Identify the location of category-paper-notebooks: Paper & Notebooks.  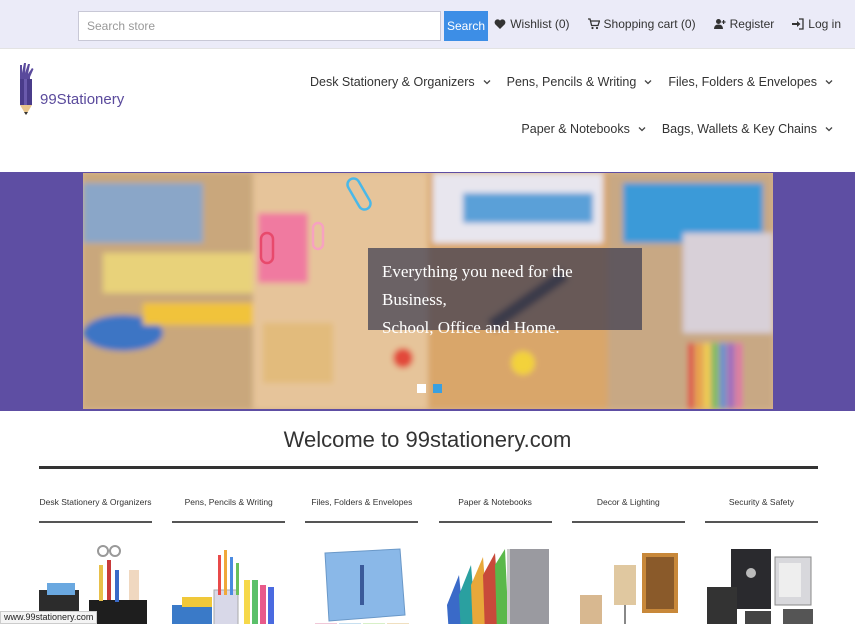
(495, 560).